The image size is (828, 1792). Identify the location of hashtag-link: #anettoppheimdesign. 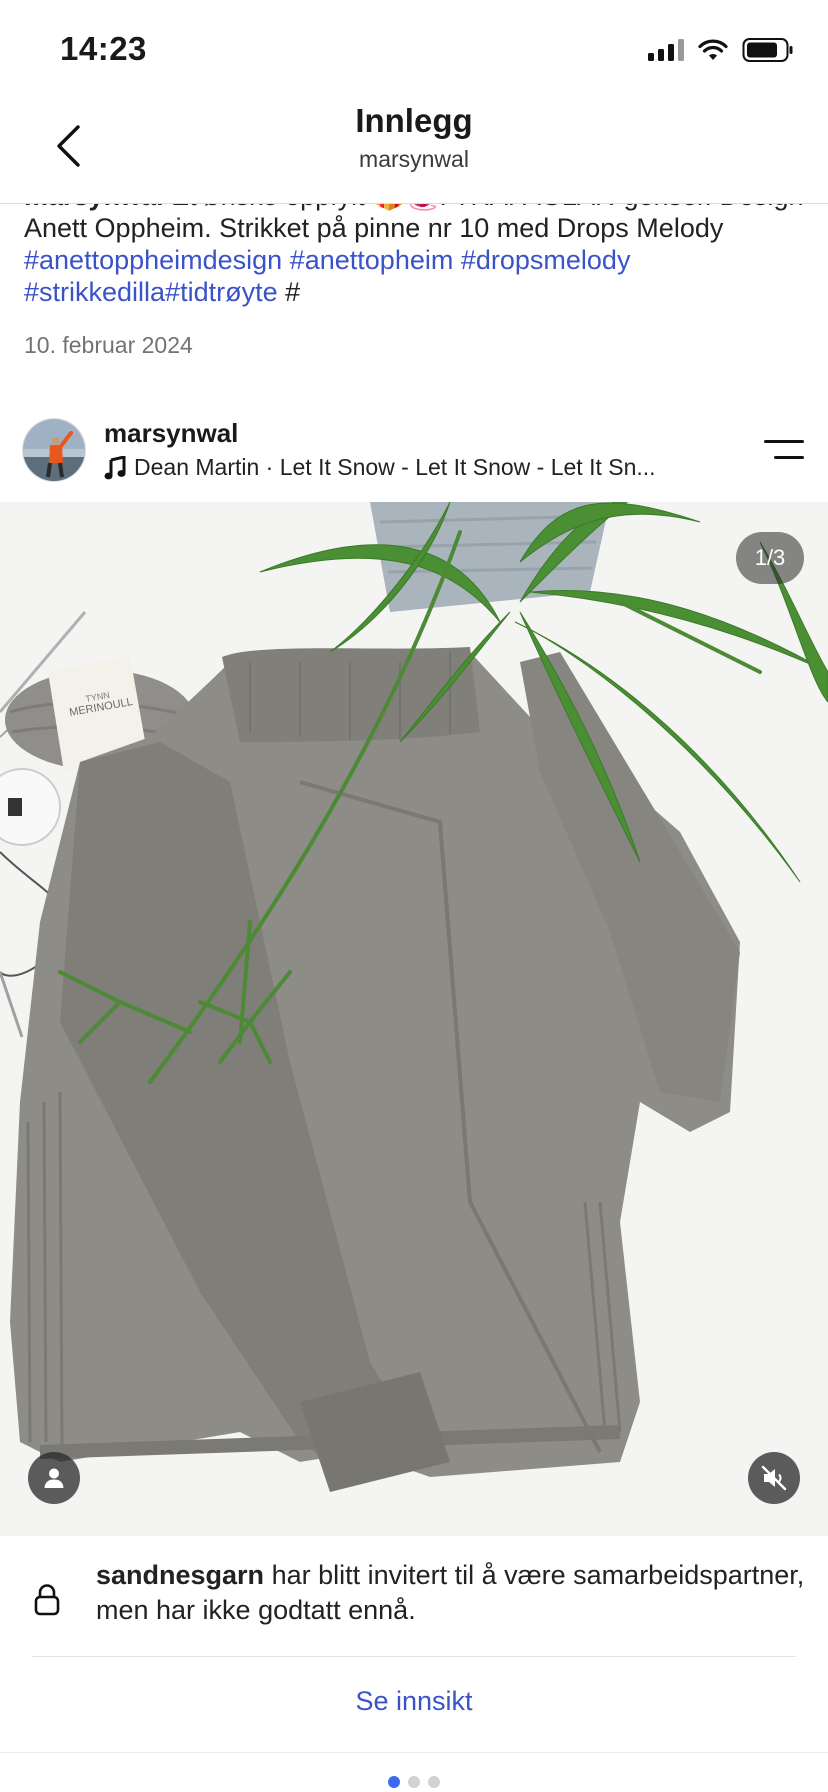
(153, 260).